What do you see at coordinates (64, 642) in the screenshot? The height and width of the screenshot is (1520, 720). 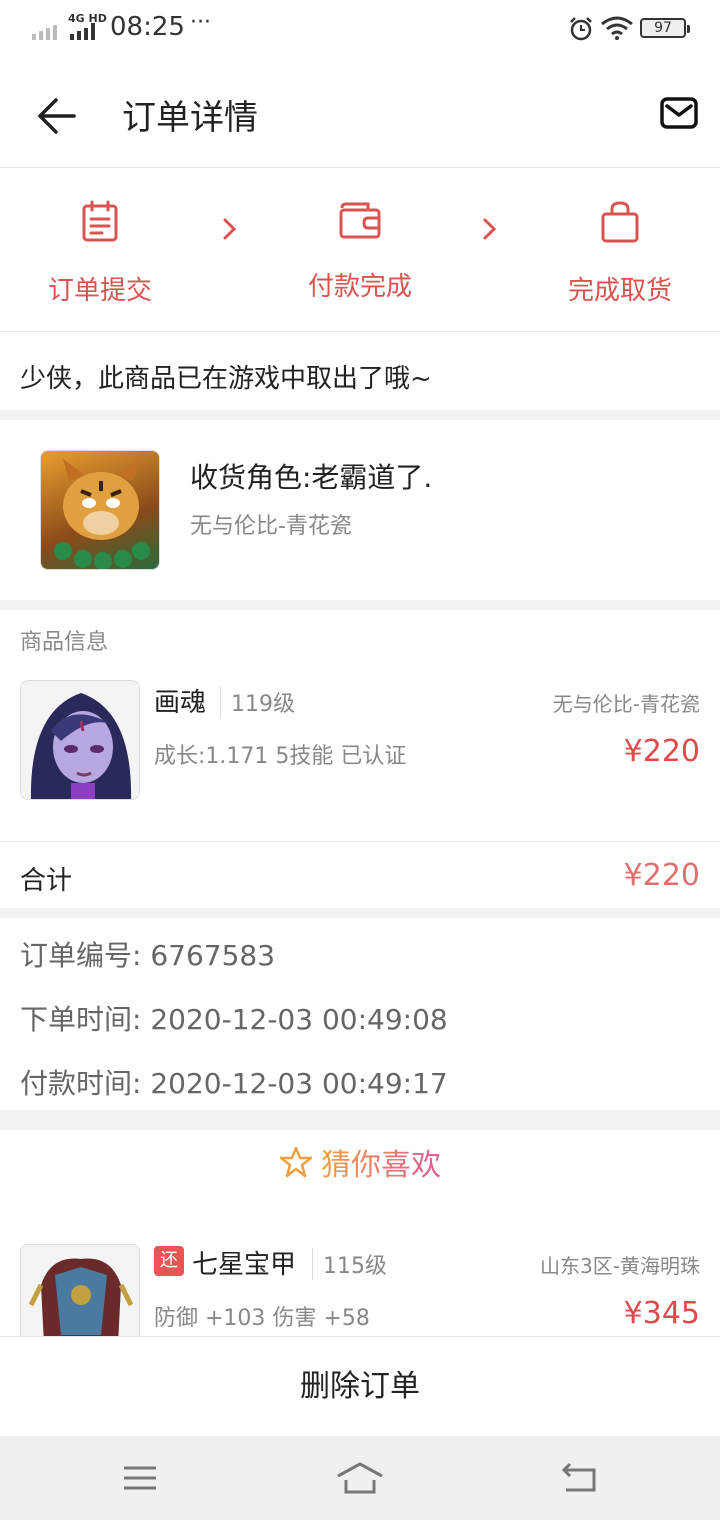 I see `section-title: 商品信息` at bounding box center [64, 642].